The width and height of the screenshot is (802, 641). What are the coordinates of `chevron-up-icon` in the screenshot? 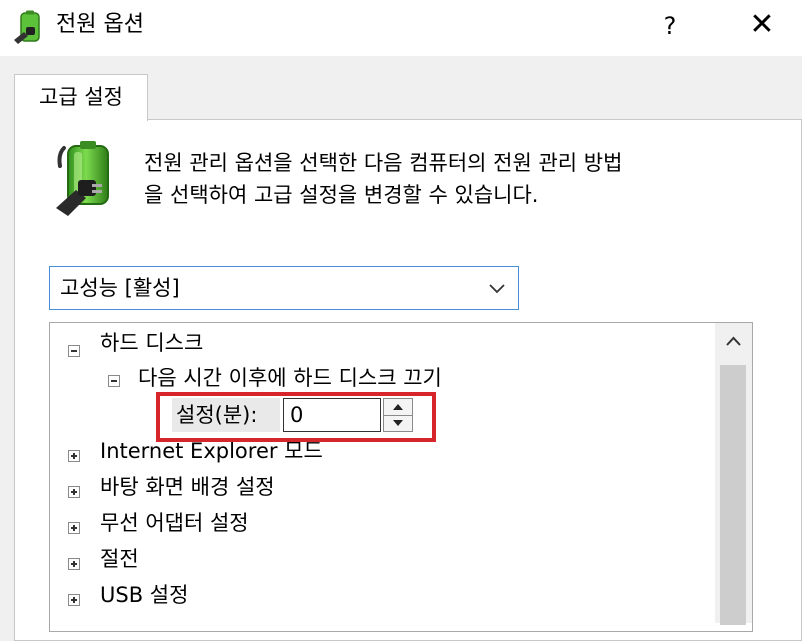 It's located at (733, 341).